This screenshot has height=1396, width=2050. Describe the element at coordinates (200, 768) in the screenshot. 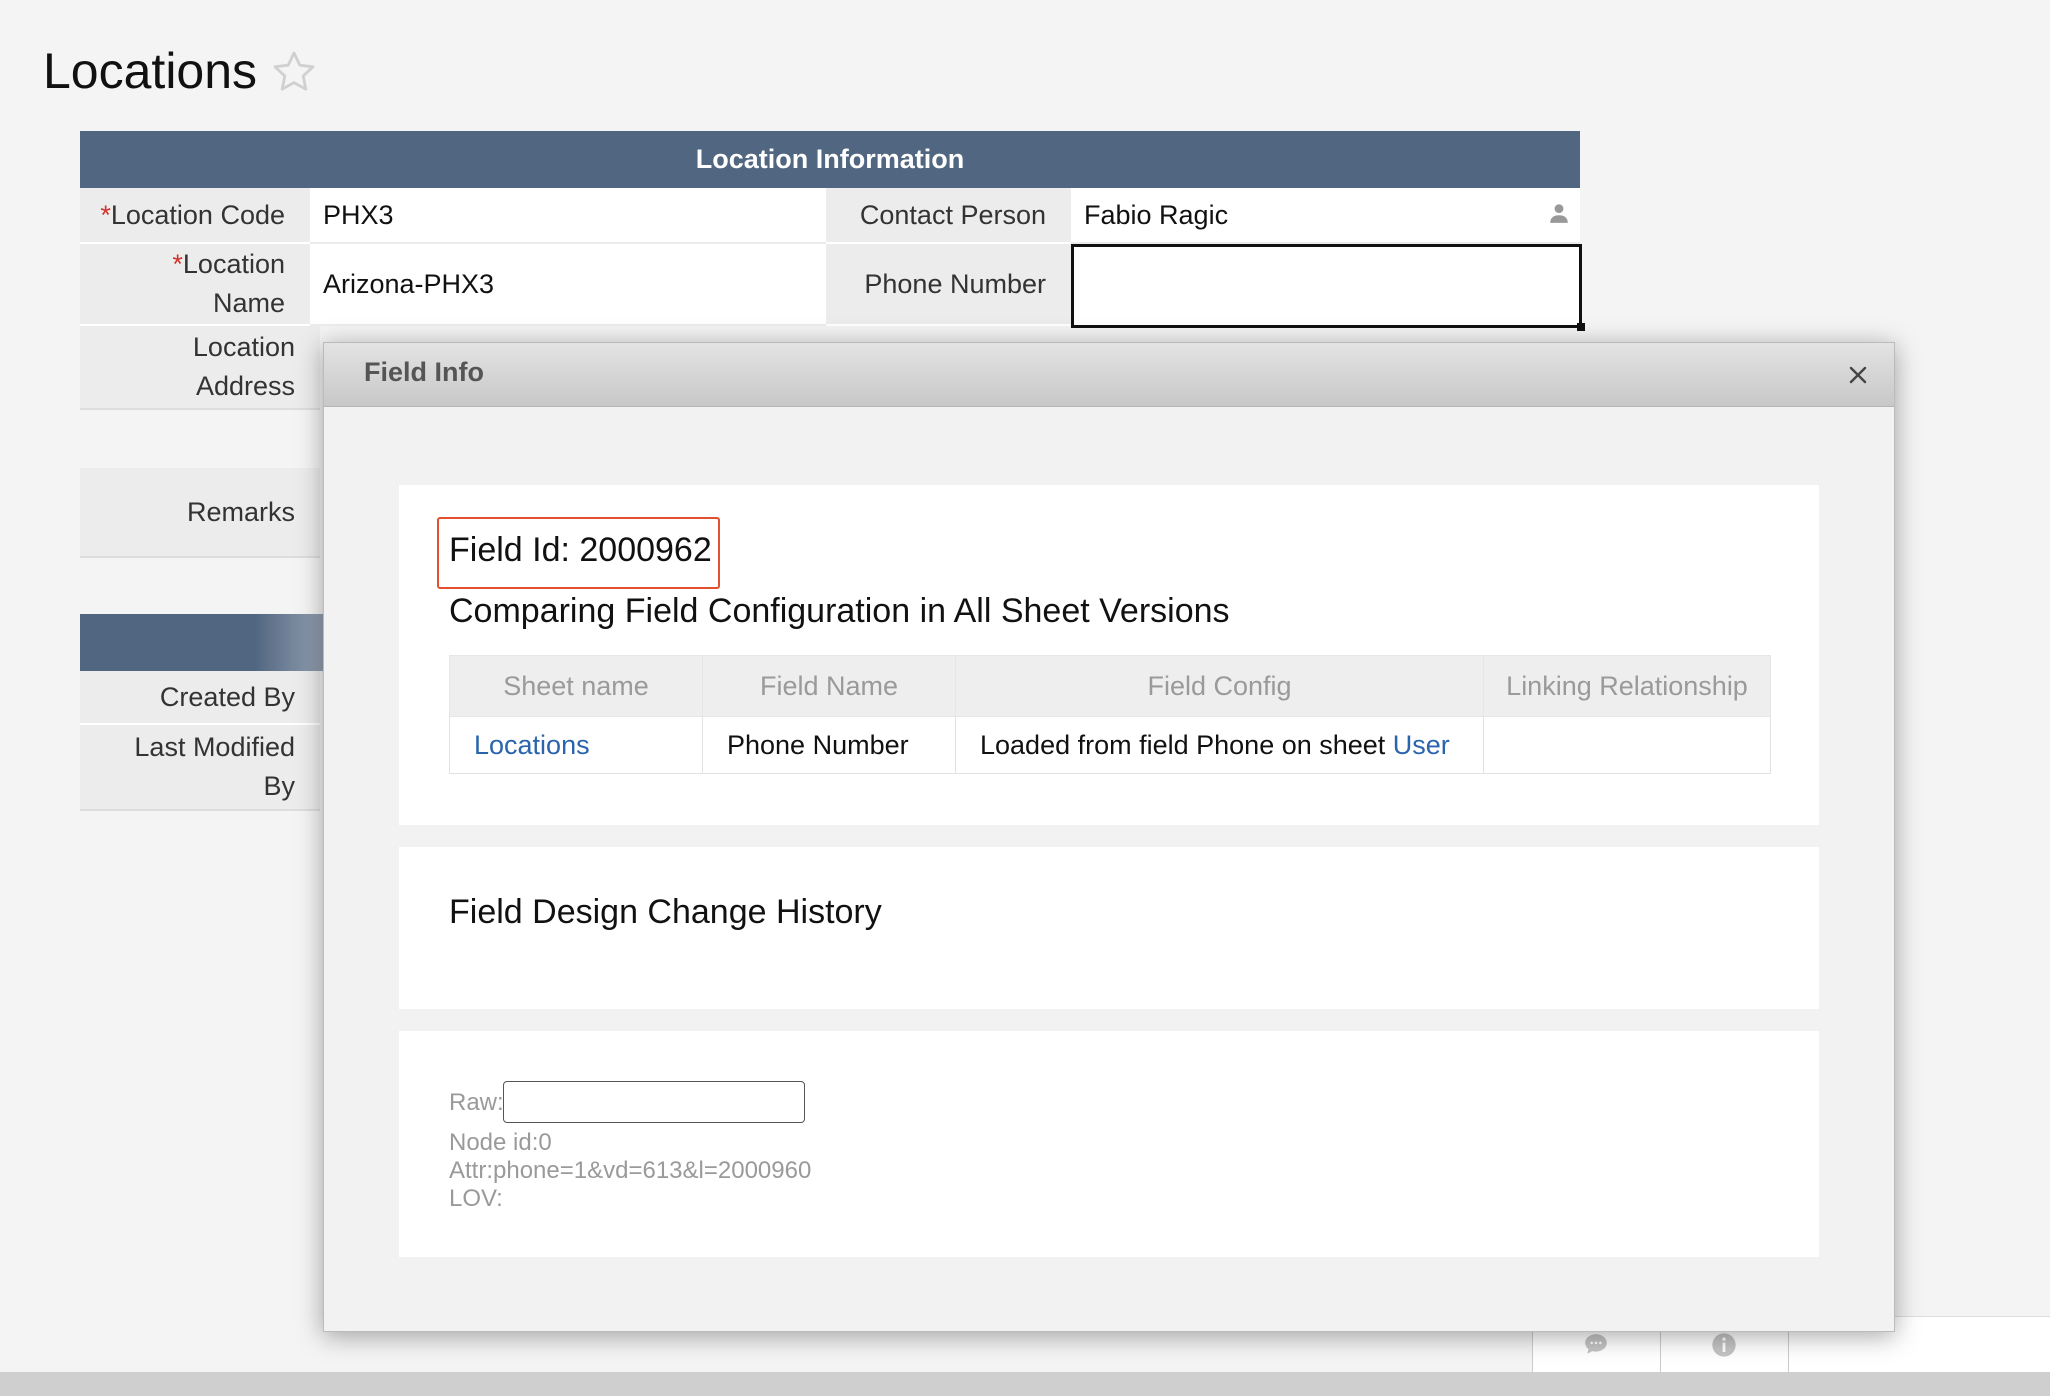

I see `last-modified-by-label: Last Modified By` at that location.